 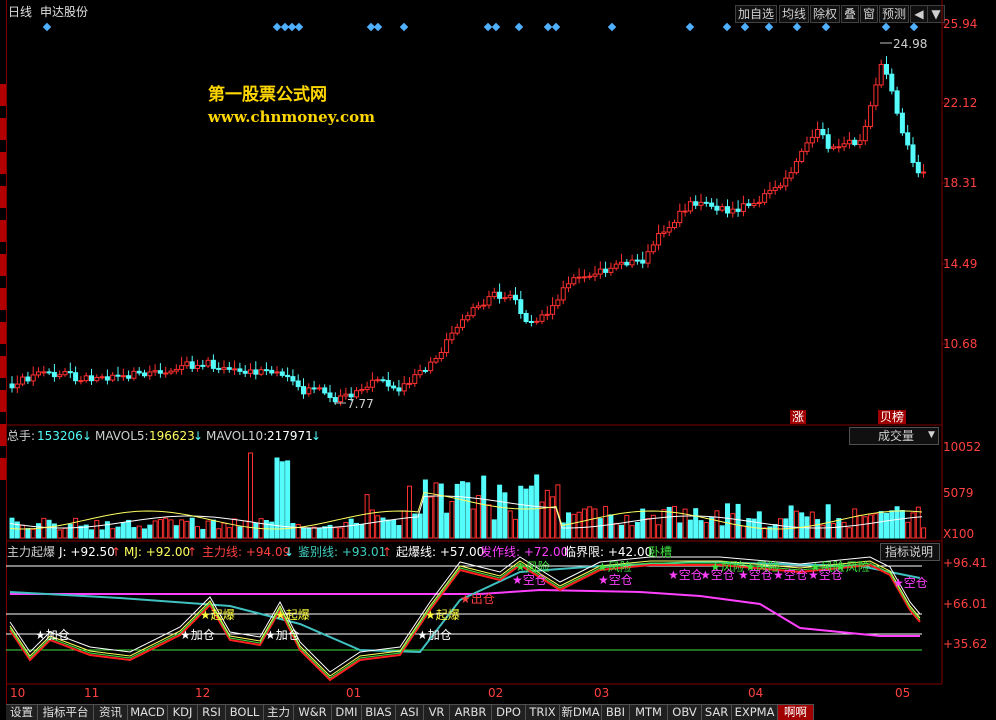 What do you see at coordinates (212, 712) in the screenshot?
I see `tab-5: RSI` at bounding box center [212, 712].